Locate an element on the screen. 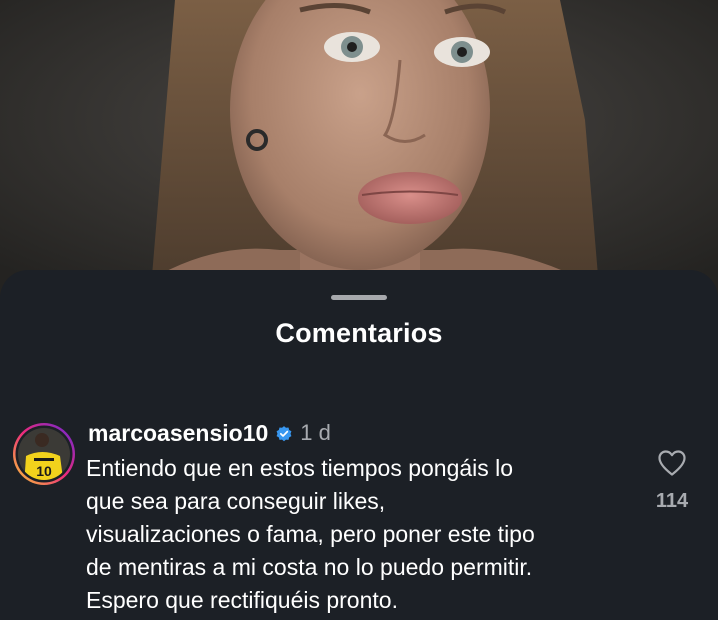 The height and width of the screenshot is (620, 718). heart-outline-icon is located at coordinates (672, 463).